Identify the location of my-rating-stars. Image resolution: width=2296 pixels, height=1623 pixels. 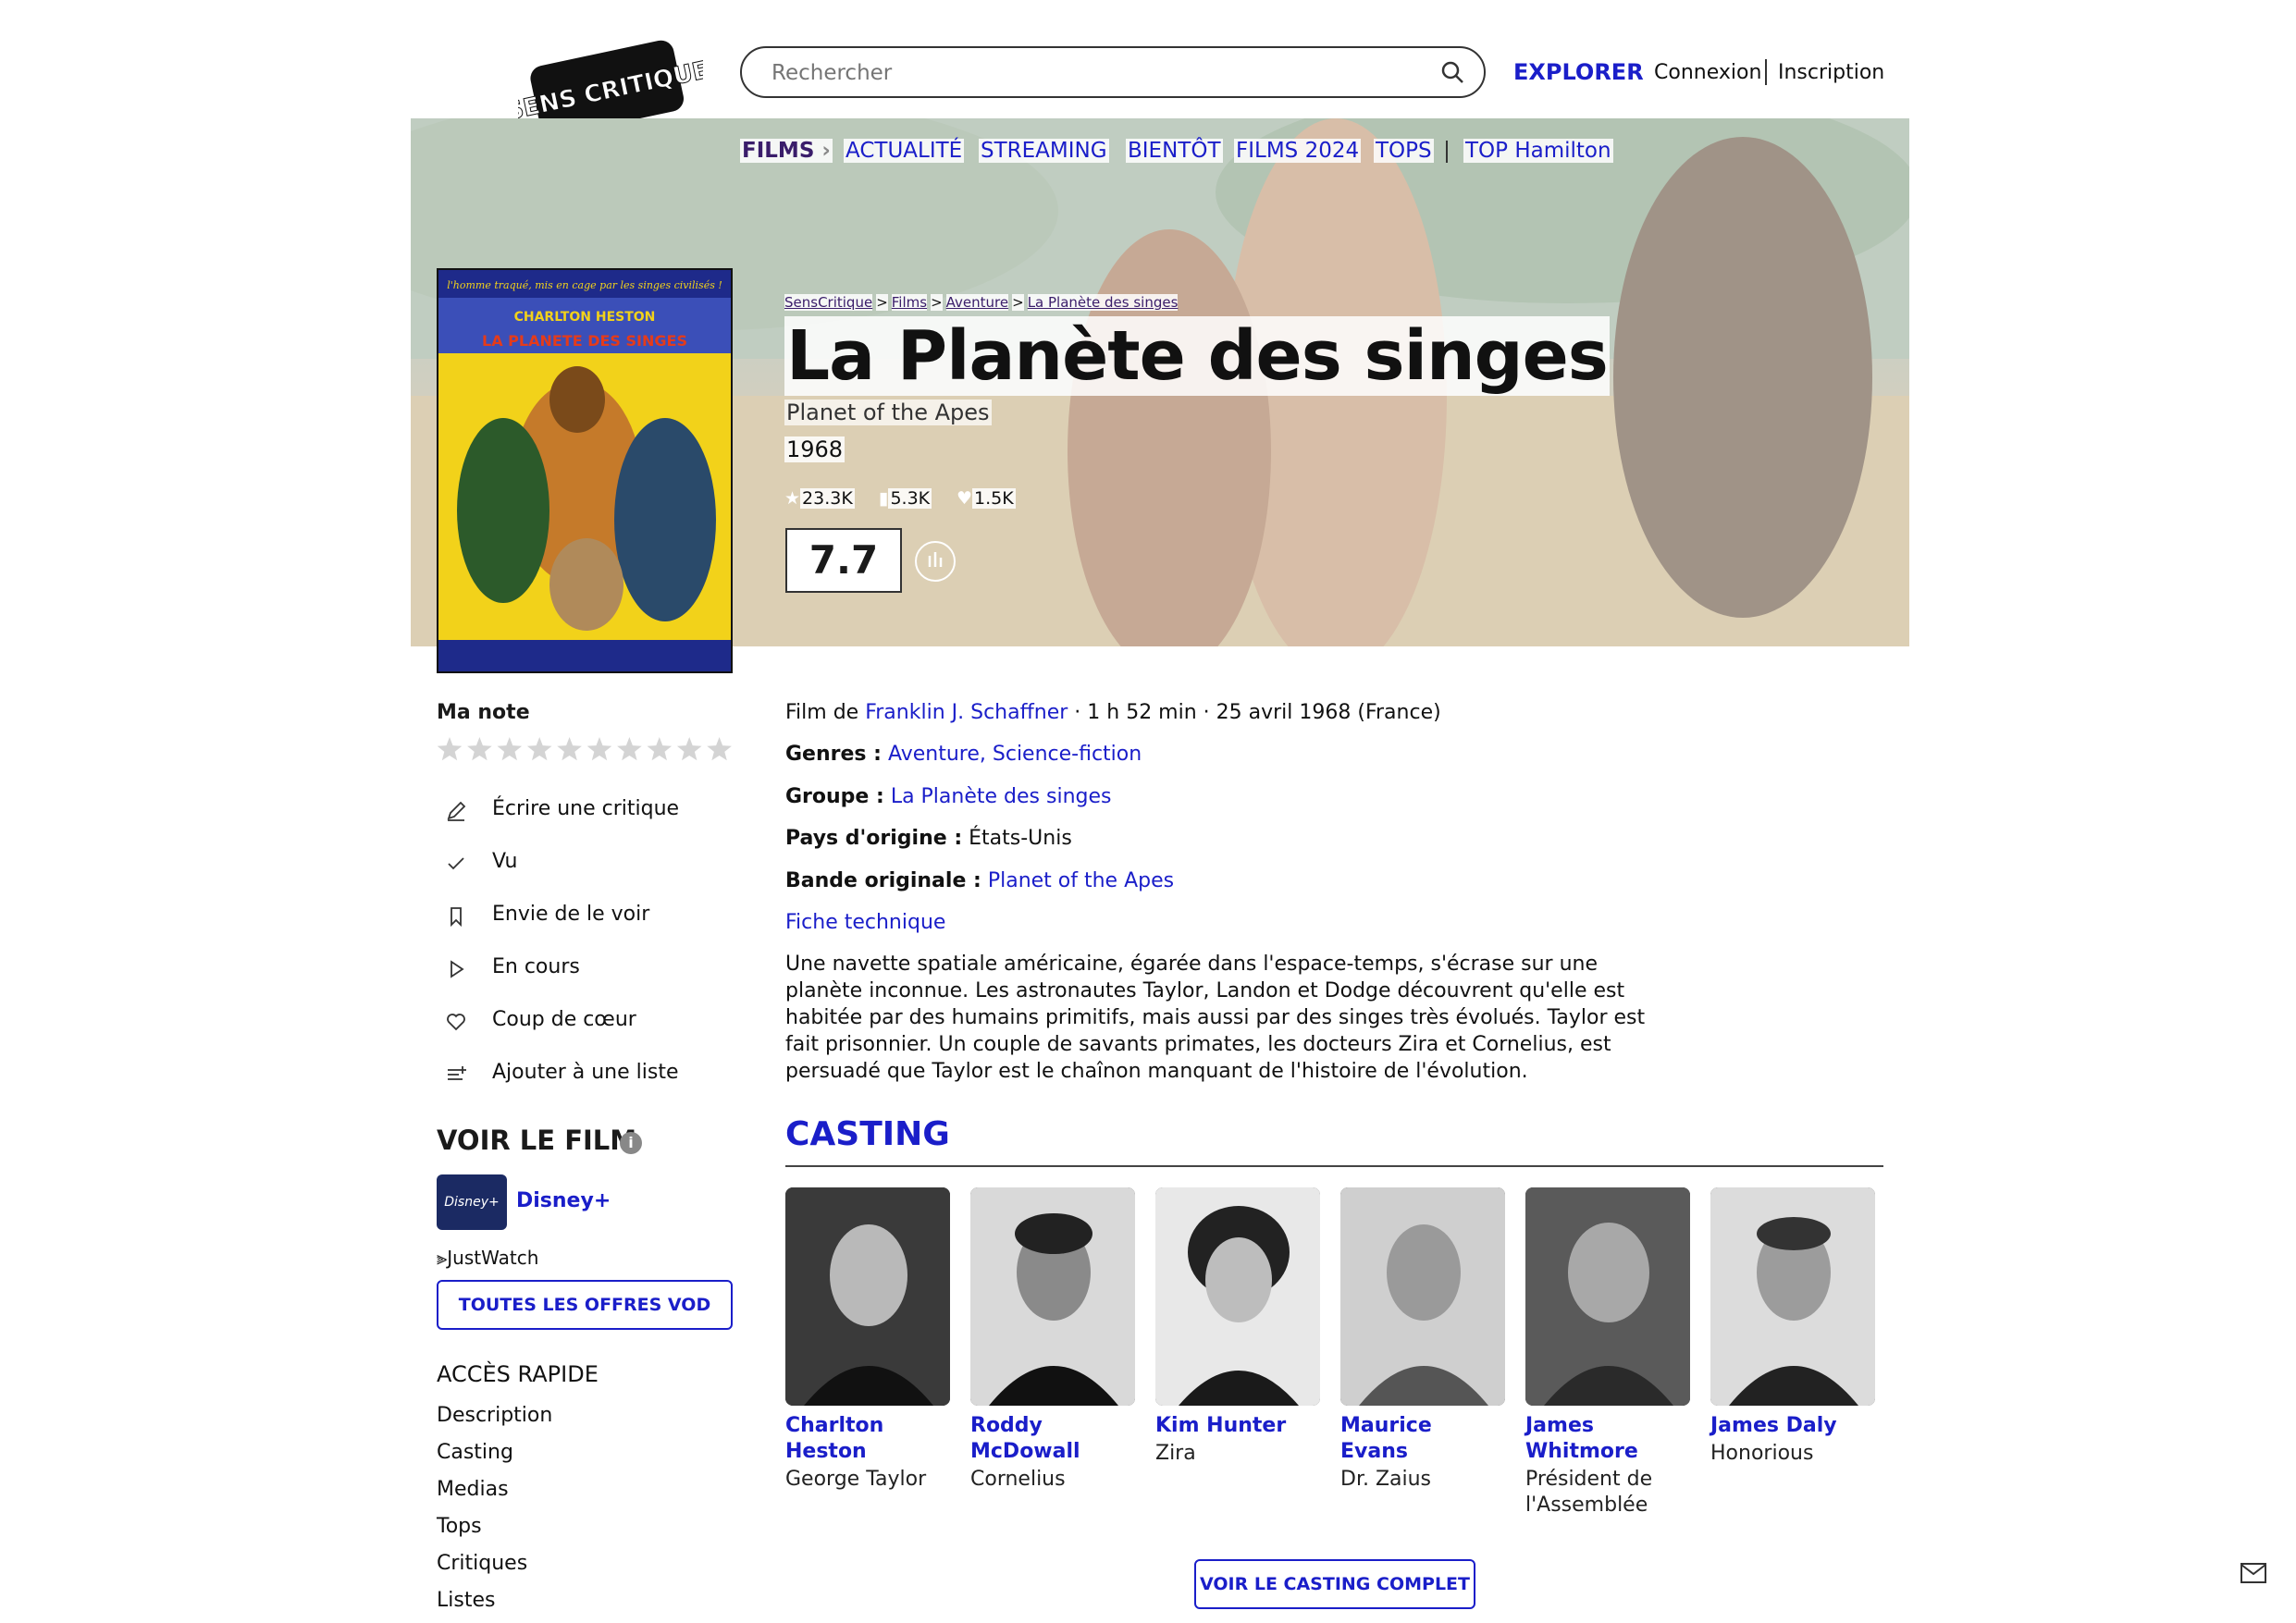
(585, 751).